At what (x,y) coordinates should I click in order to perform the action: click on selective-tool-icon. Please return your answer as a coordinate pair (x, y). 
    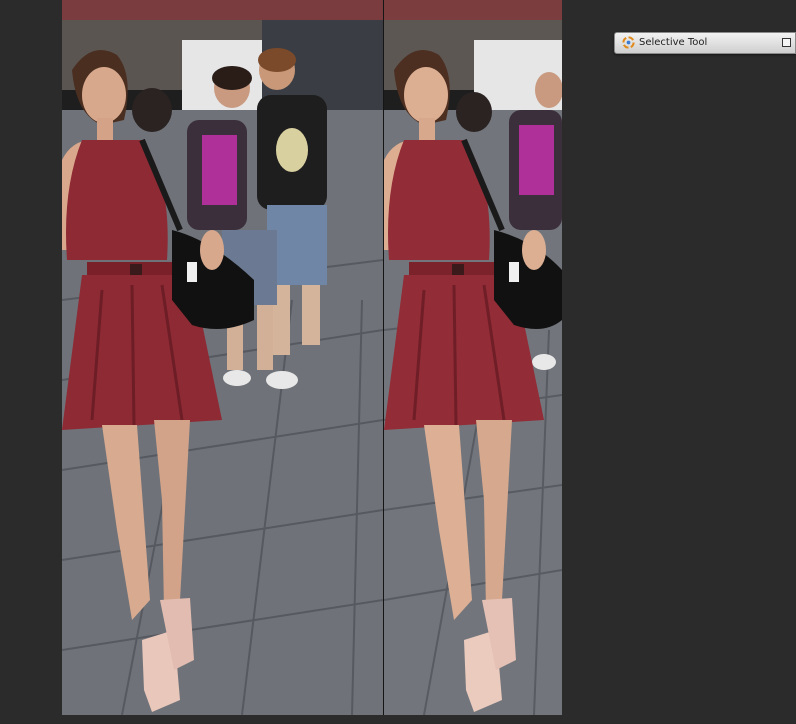
    Looking at the image, I should click on (628, 42).